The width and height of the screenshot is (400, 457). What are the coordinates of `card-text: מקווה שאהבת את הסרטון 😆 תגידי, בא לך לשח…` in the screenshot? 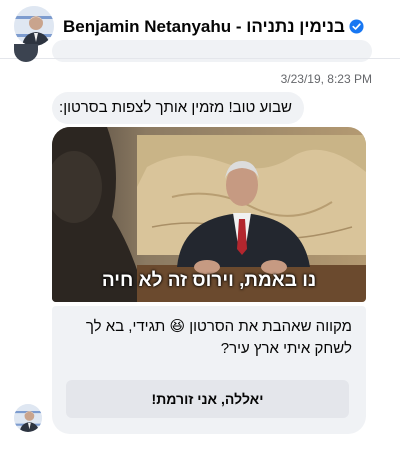 It's located at (218, 337).